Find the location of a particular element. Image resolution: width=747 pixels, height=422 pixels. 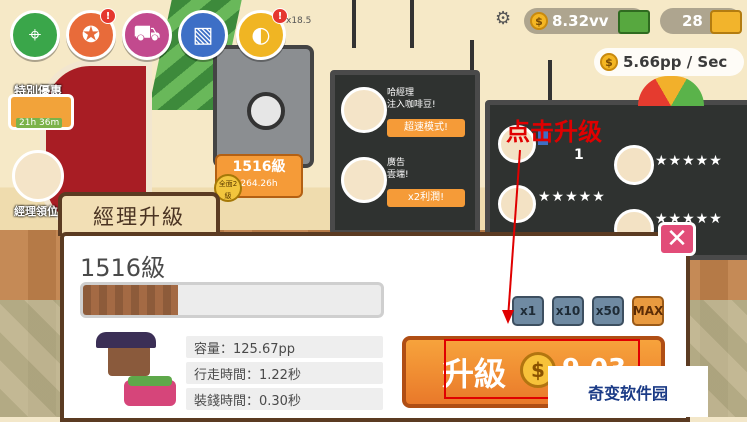

watermark: 奇变软件园 is located at coordinates (628, 391).